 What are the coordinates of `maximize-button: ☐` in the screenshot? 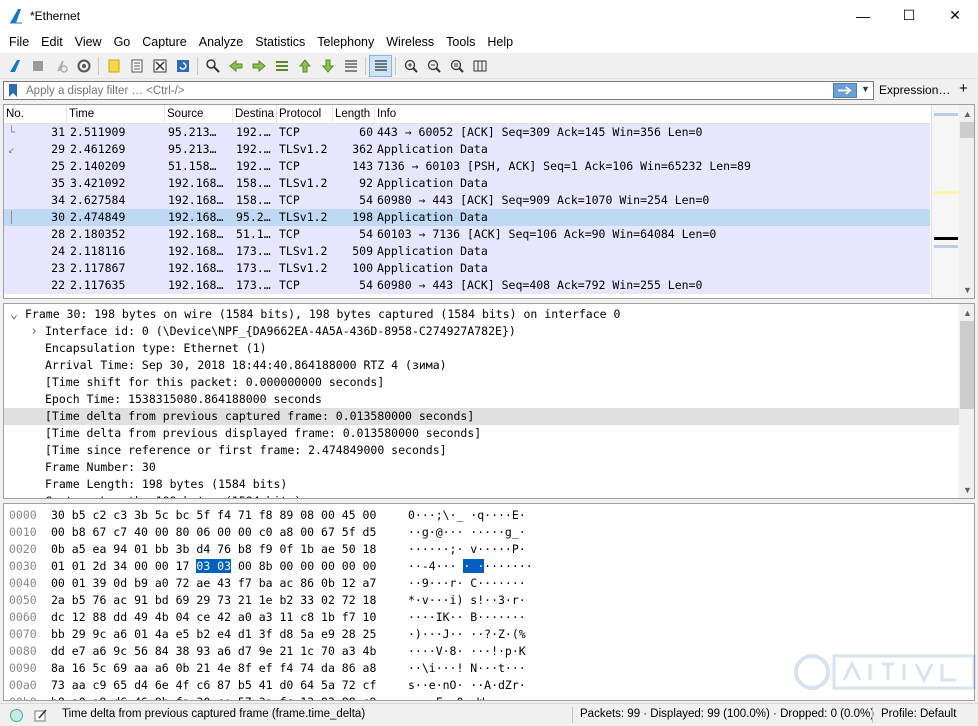 It's located at (909, 15).